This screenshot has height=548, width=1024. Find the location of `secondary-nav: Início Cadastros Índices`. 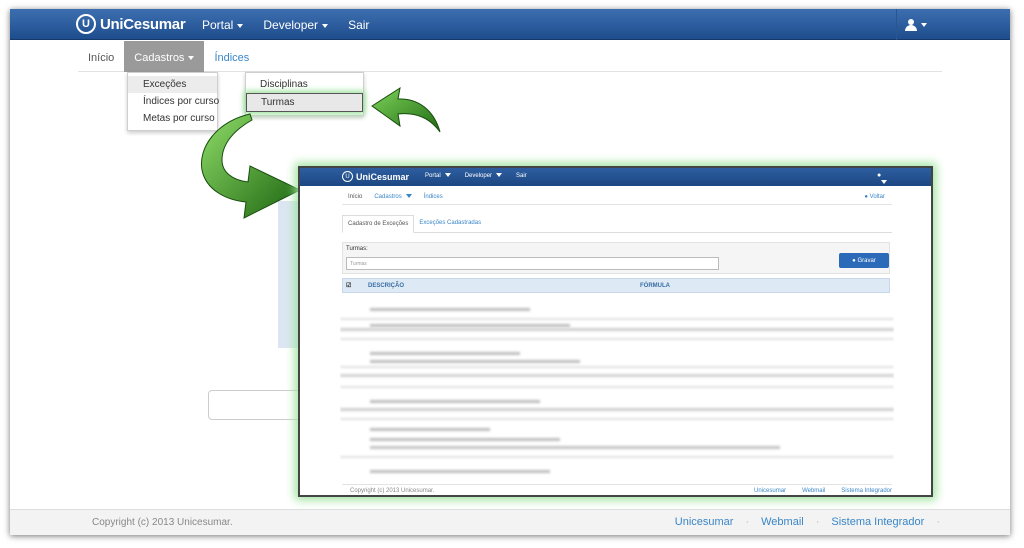

secondary-nav: Início Cadastros Índices is located at coordinates (510, 56).